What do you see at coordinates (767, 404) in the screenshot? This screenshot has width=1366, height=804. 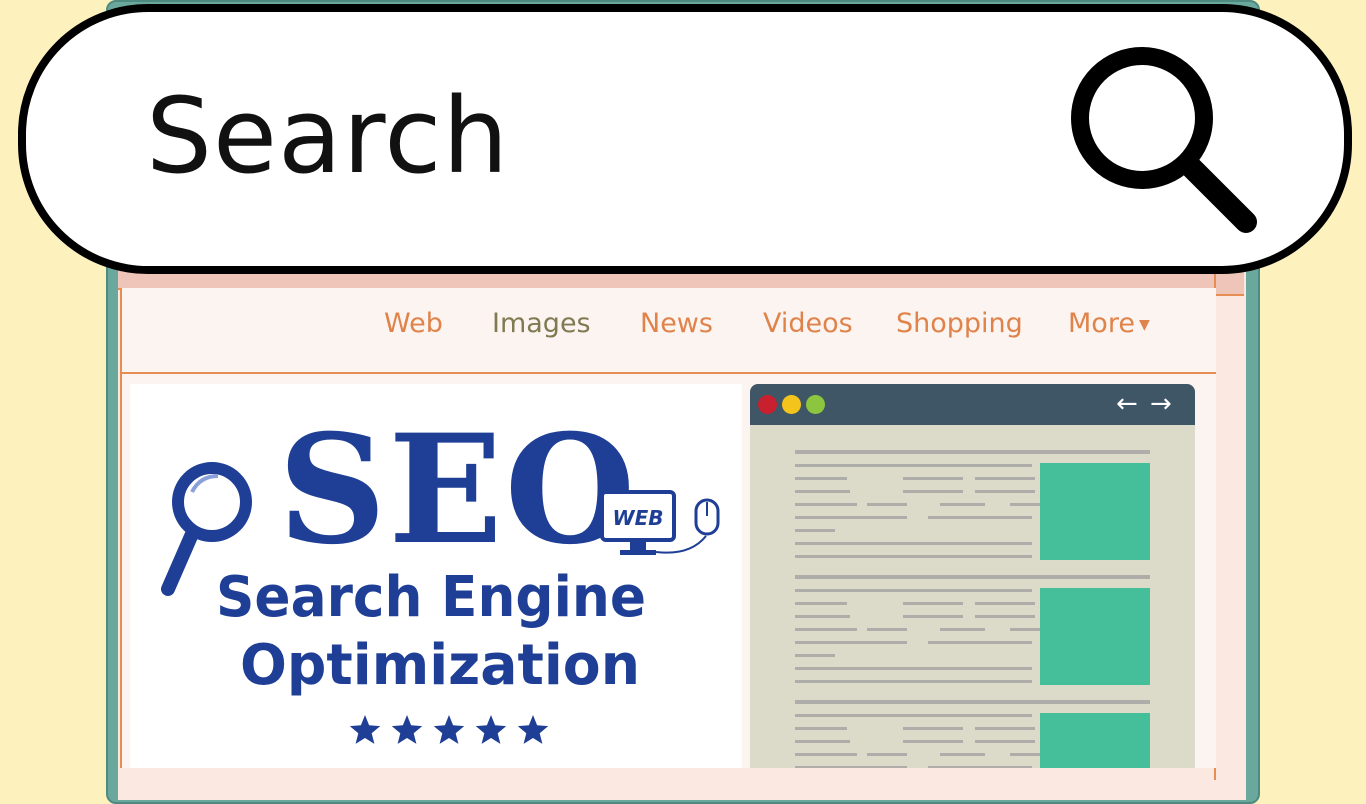 I see `close-dot-icon` at bounding box center [767, 404].